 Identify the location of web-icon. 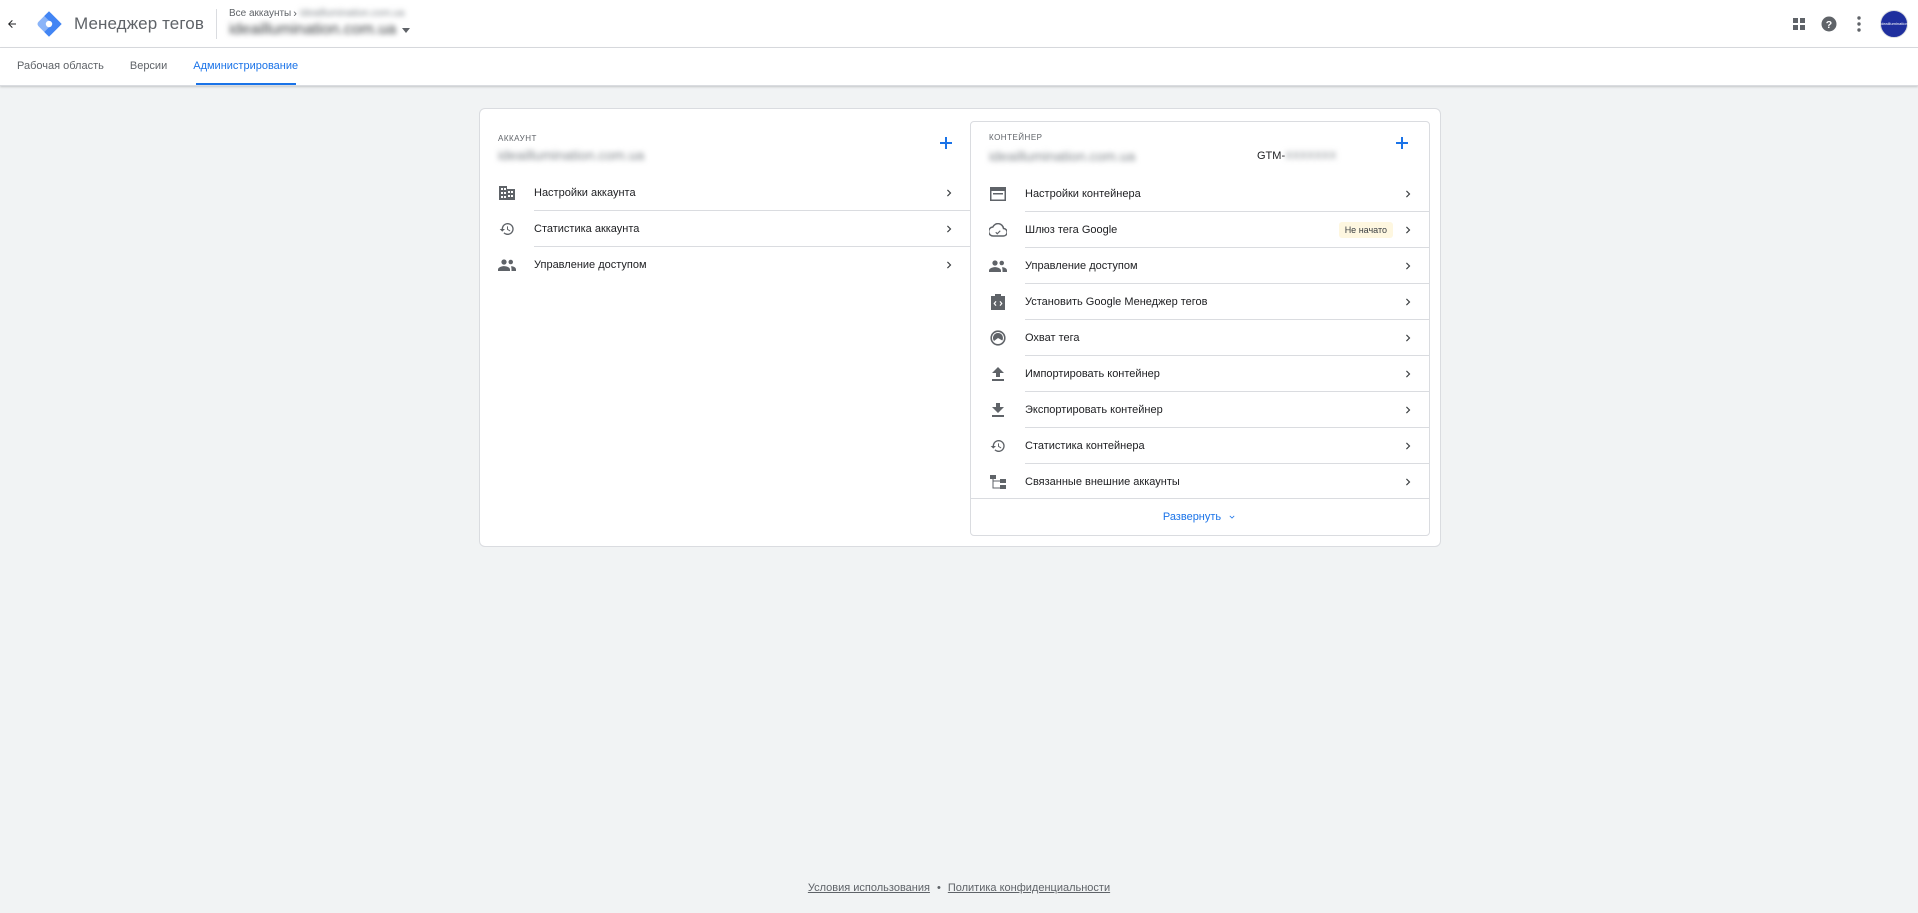
(998, 194).